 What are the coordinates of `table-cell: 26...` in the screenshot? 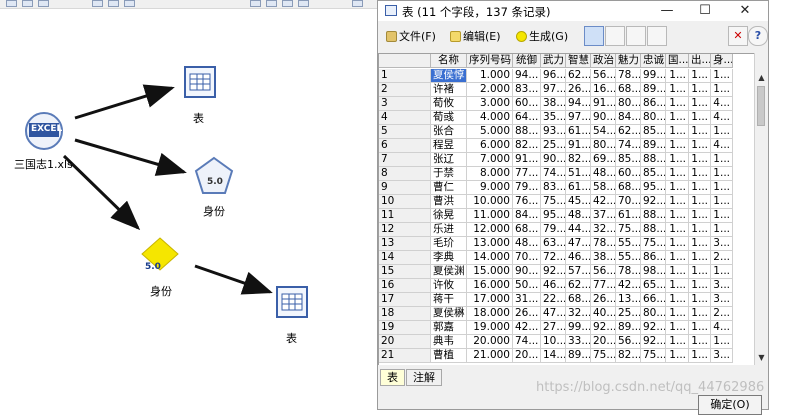 It's located at (578, 90).